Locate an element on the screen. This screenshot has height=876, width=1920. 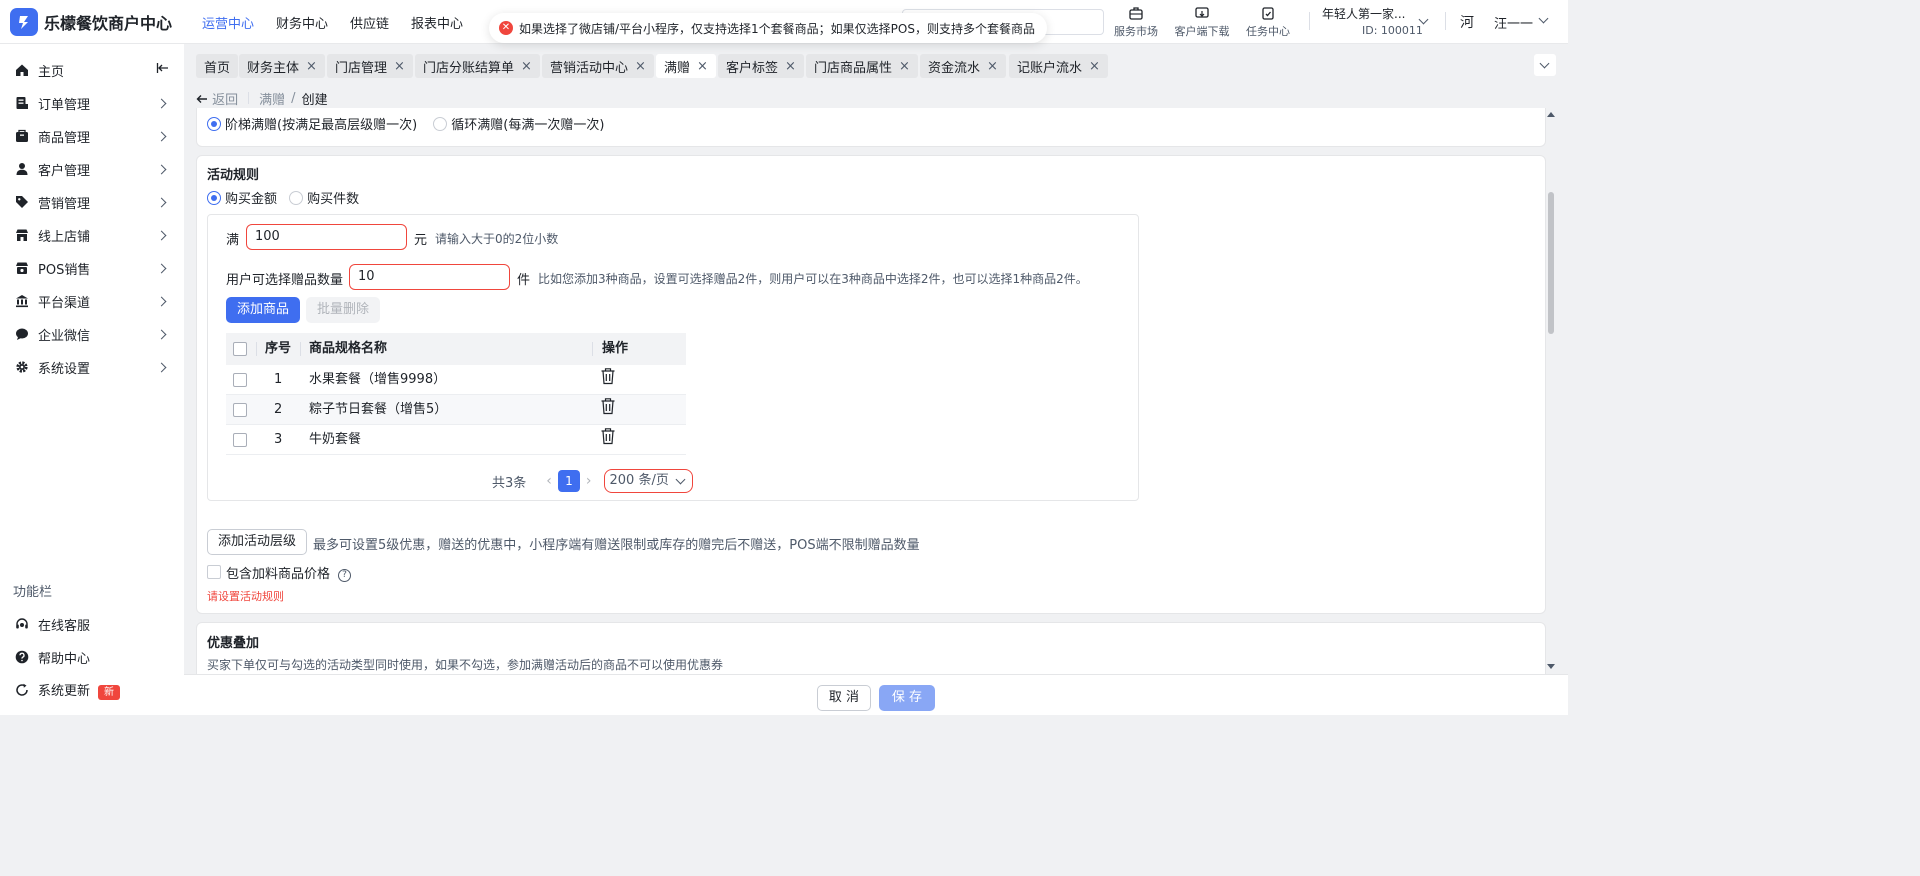
headset-icon is located at coordinates (22, 623).